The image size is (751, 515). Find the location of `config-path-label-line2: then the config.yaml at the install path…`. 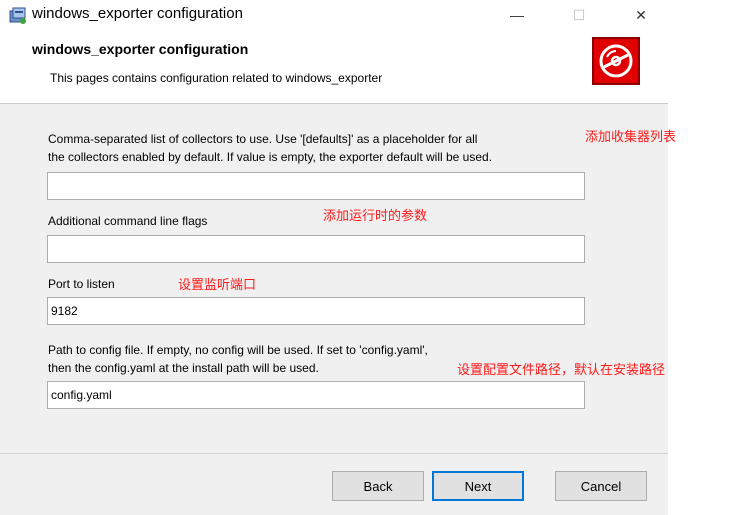

config-path-label-line2: then the config.yaml at the install path… is located at coordinates (183, 368).